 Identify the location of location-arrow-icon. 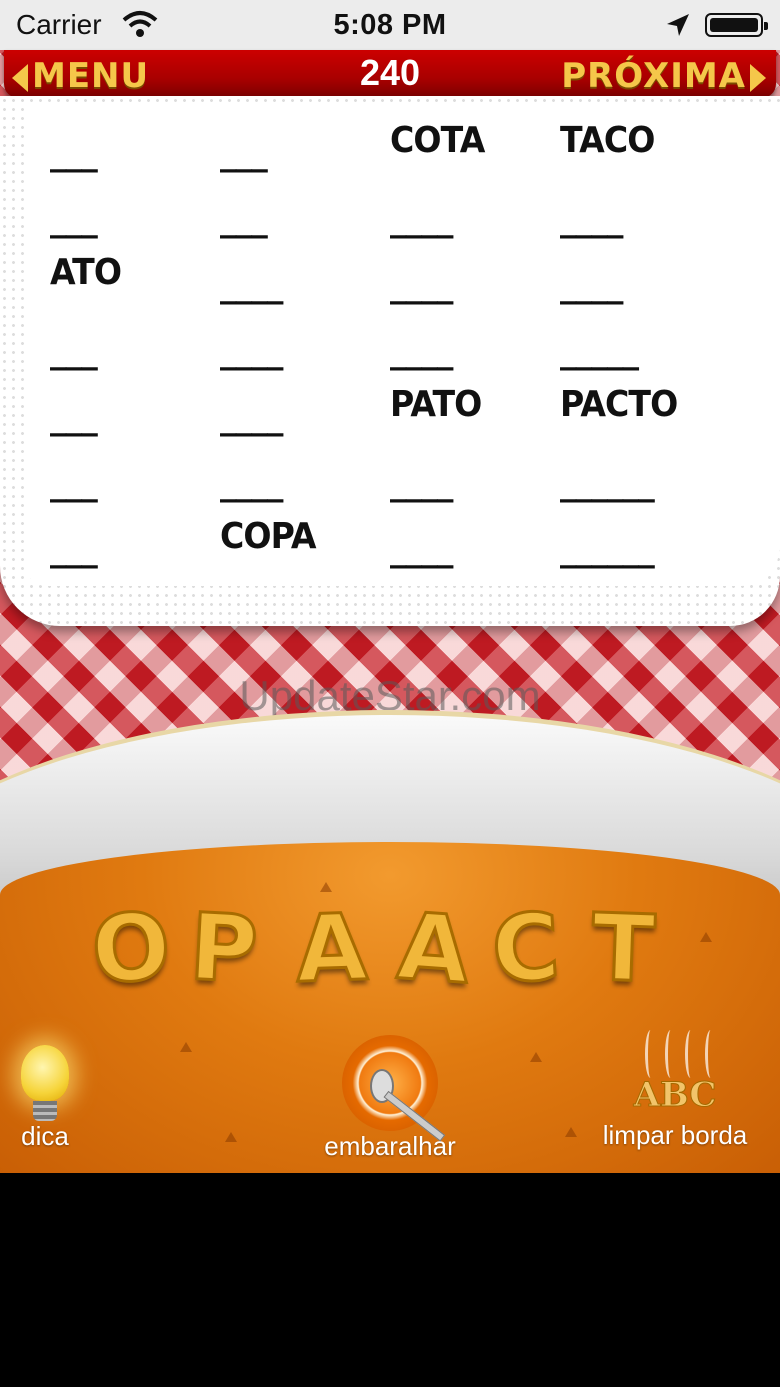
(678, 25).